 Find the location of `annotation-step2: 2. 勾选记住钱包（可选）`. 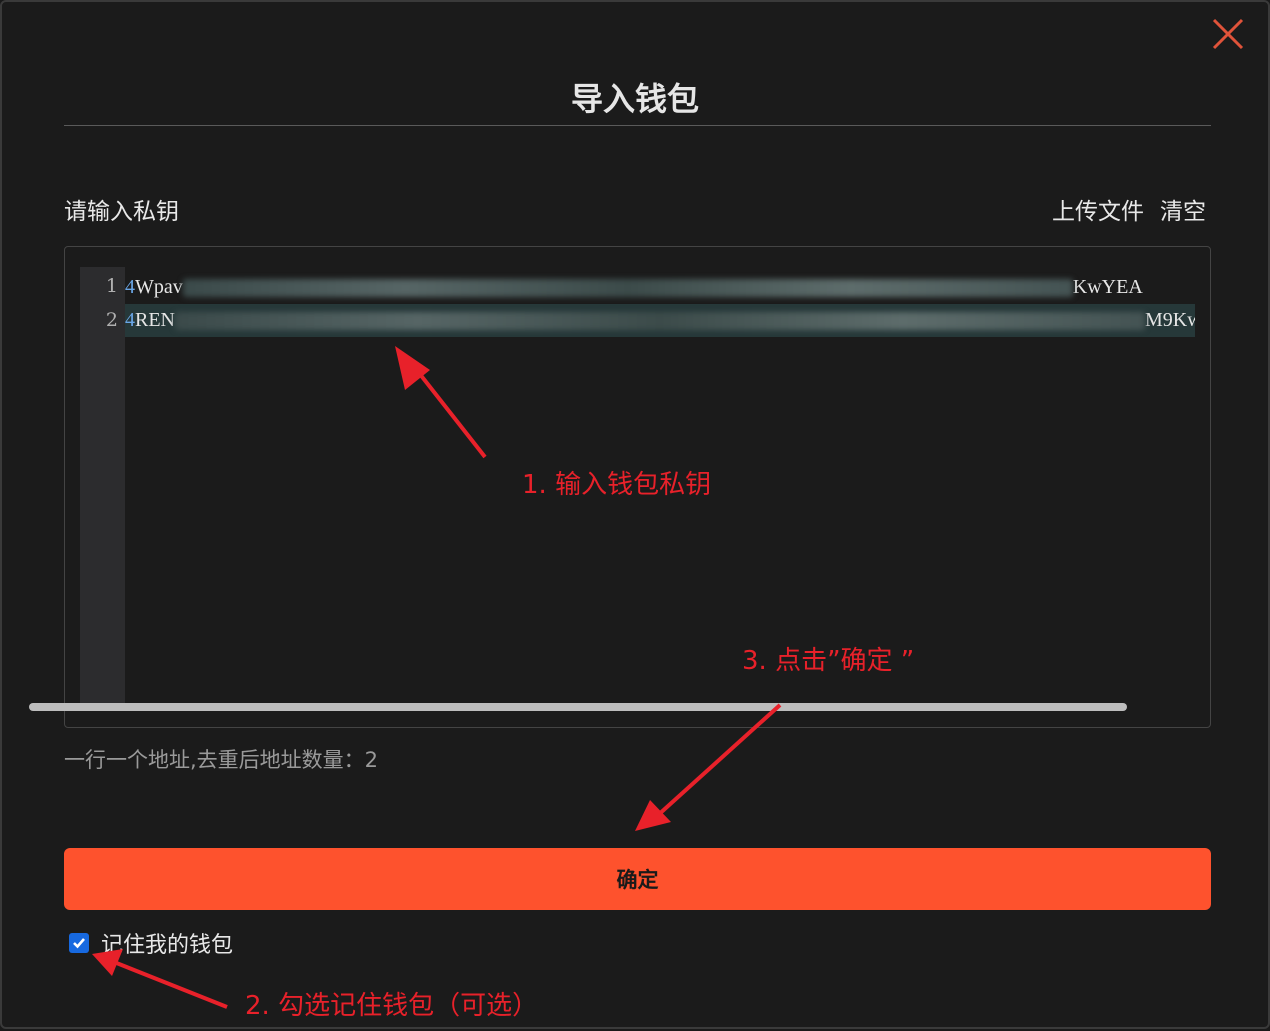

annotation-step2: 2. 勾选记住钱包（可选） is located at coordinates (392, 1006).